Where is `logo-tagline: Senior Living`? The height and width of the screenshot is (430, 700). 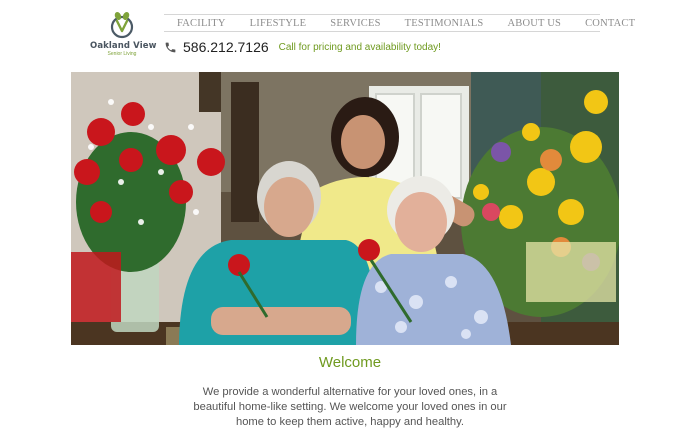
logo-tagline: Senior Living is located at coordinates (122, 54).